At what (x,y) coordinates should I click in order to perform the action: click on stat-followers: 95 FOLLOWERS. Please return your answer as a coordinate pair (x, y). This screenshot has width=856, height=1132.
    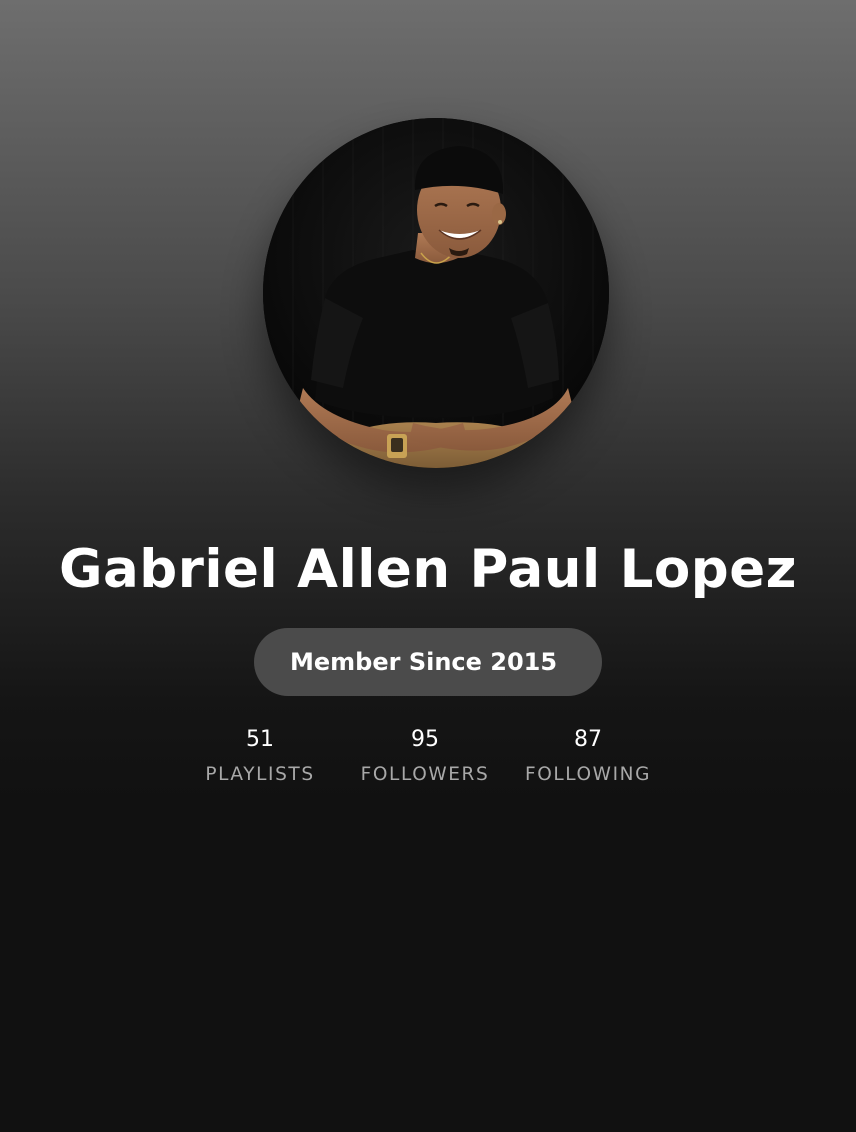
    Looking at the image, I should click on (425, 756).